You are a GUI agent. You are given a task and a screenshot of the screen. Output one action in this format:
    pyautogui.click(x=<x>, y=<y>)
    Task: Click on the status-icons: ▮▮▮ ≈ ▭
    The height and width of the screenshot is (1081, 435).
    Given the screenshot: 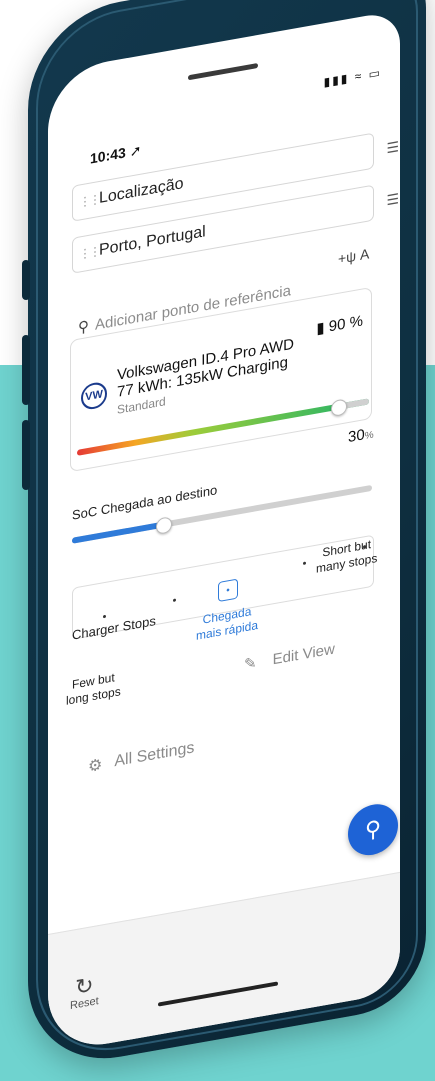 What is the action you would take?
    pyautogui.click(x=352, y=77)
    